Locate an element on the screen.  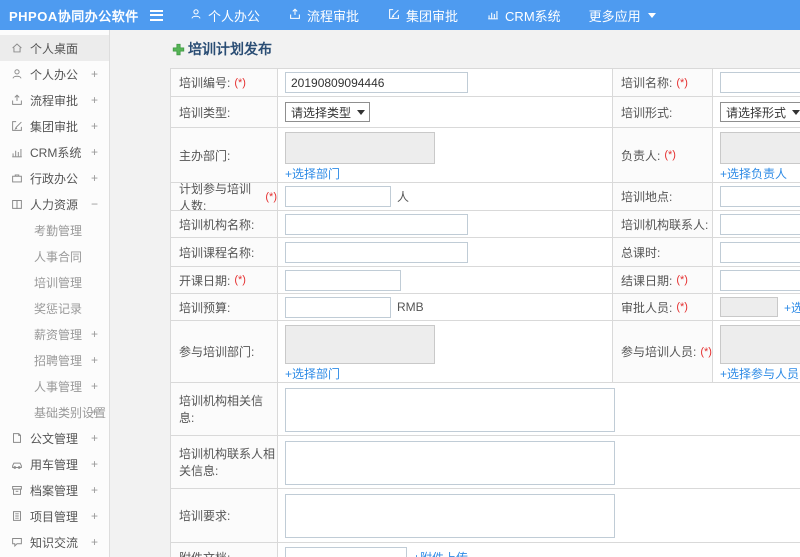
join-people-textarea is located at coordinates (760, 344).